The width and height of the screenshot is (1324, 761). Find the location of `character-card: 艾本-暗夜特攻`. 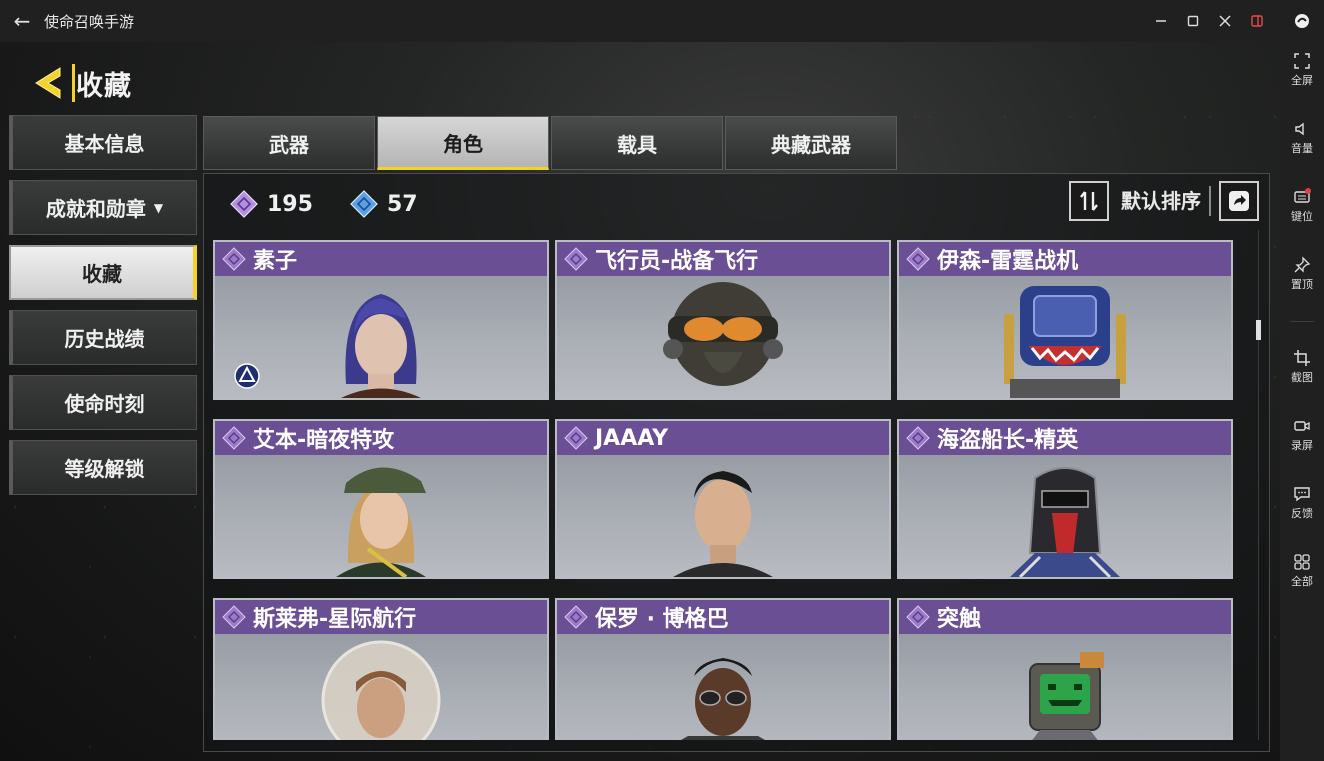

character-card: 艾本-暗夜特攻 is located at coordinates (381, 499).